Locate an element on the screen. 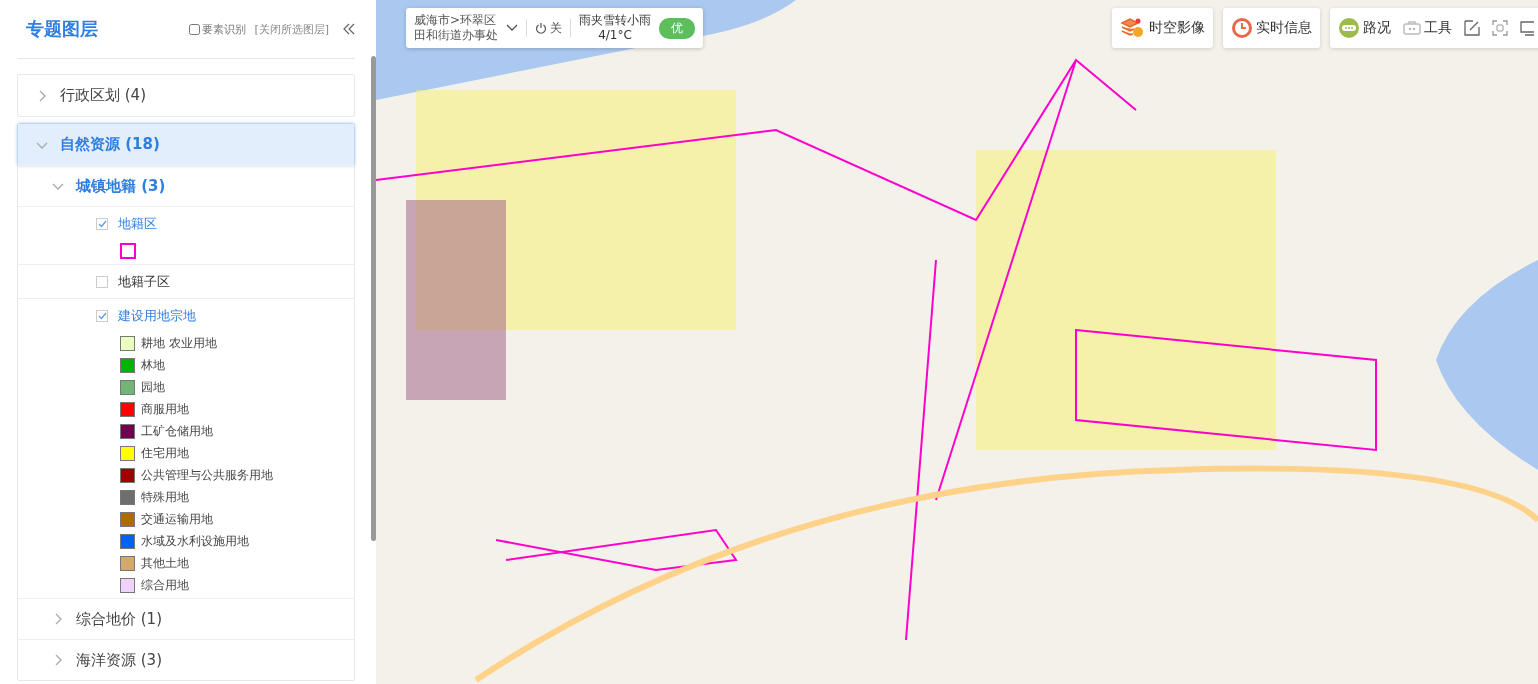  location-name: 威海市>环翠区 田和街道办事处 is located at coordinates (456, 28).